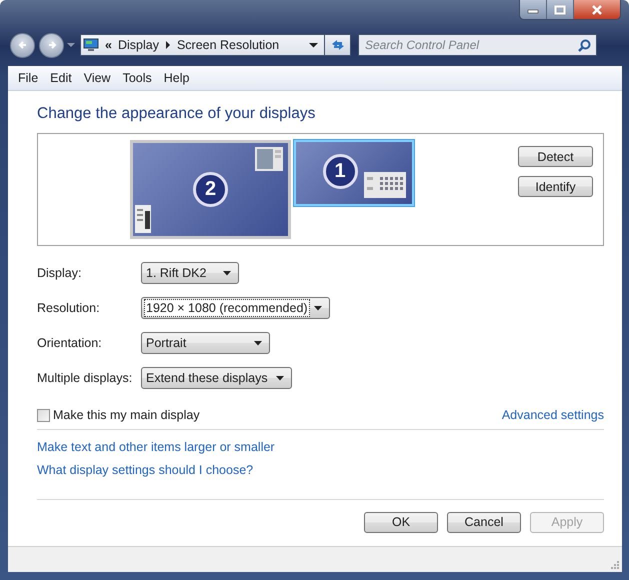 This screenshot has width=629, height=580. I want to click on monitor-action-button: Identify, so click(555, 186).